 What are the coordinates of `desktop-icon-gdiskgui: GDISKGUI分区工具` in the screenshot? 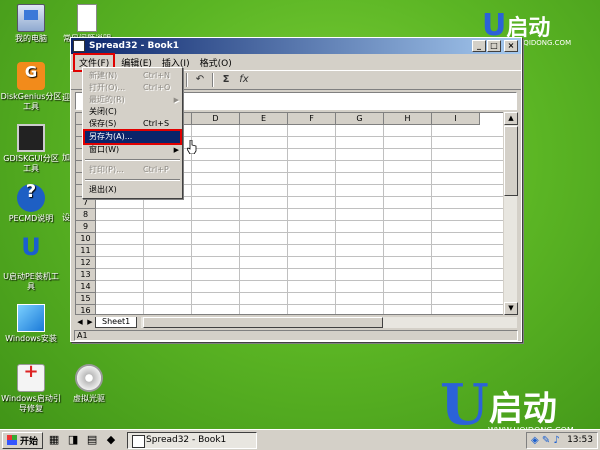 It's located at (31, 149).